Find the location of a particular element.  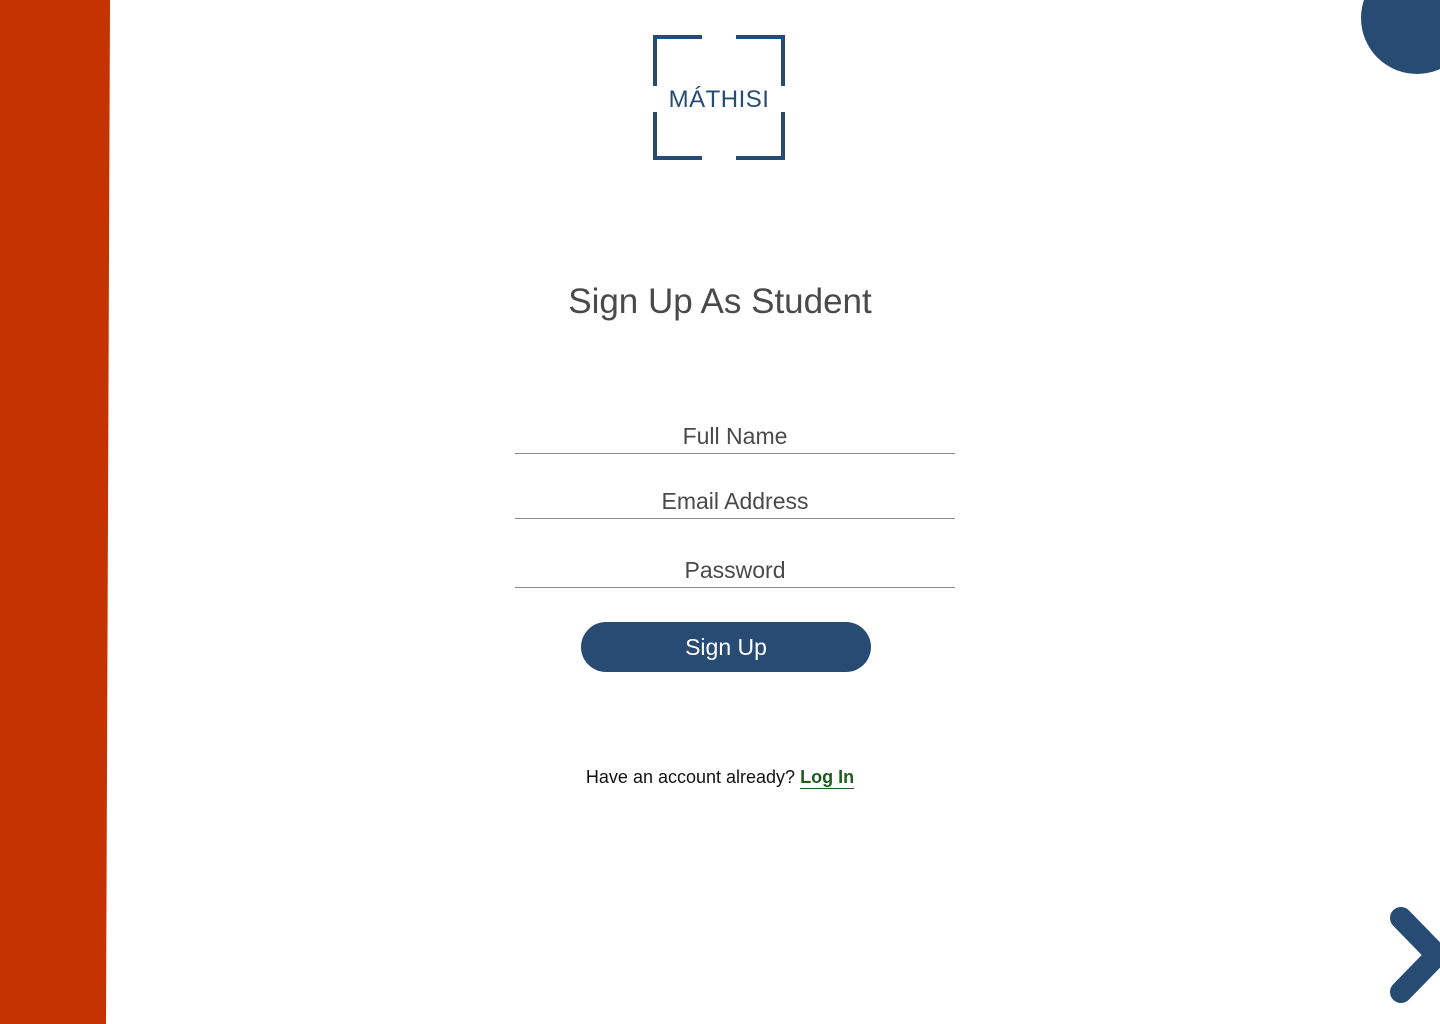

full-name-field-wrapper is located at coordinates (735, 436).